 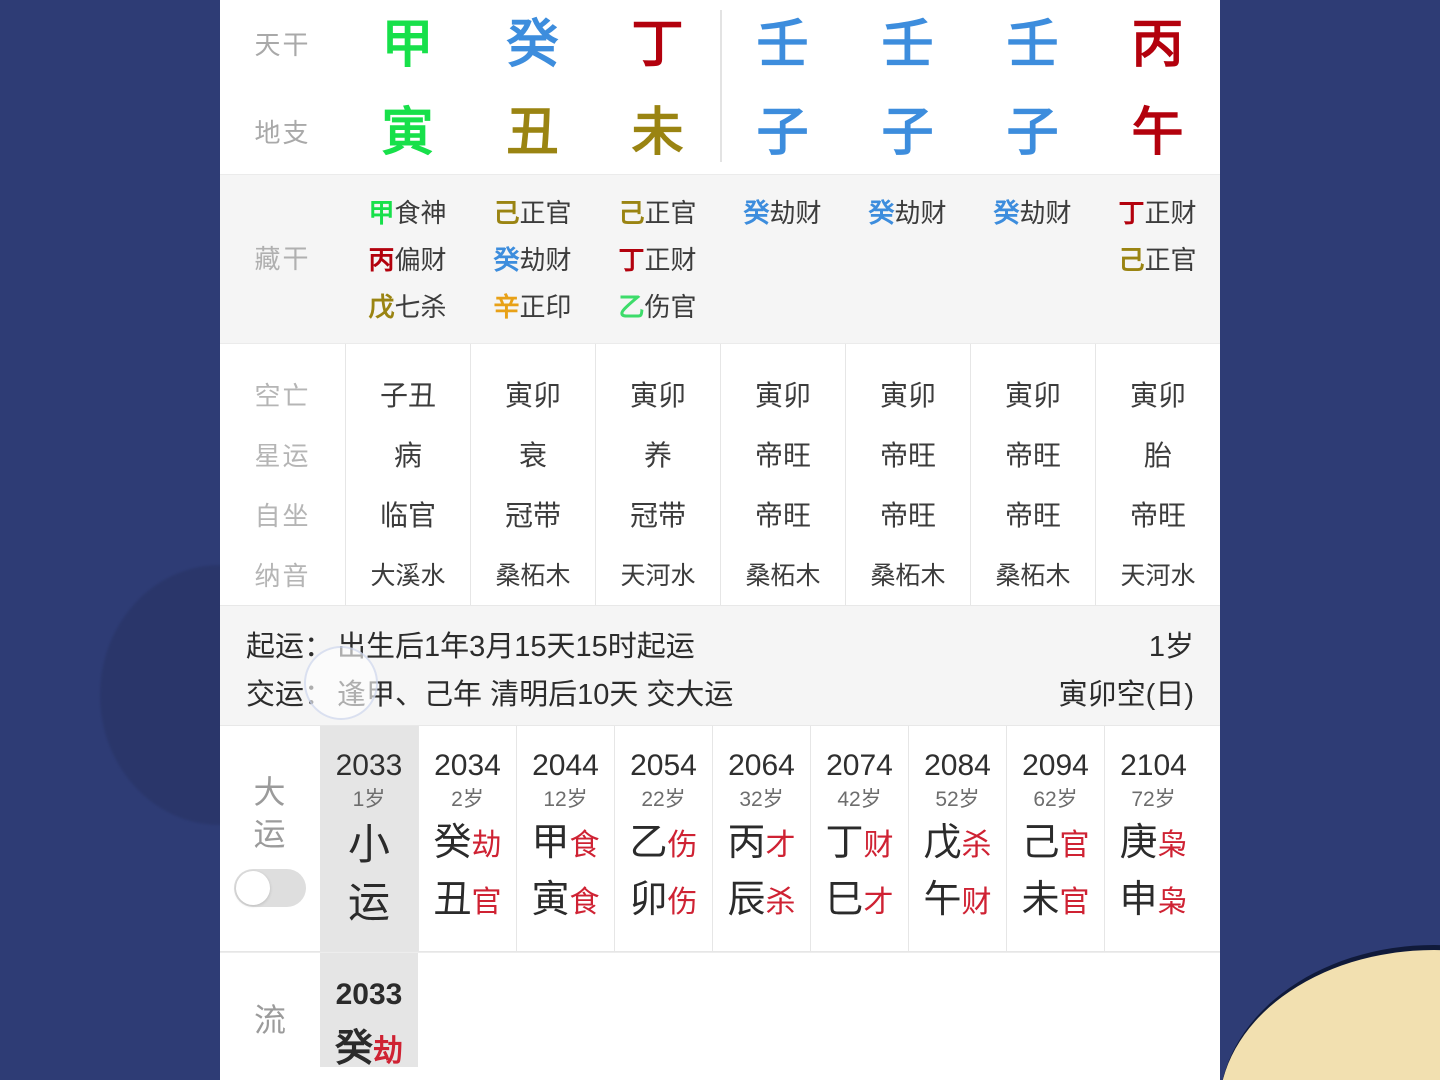 I want to click on pillar-column: 丁 未, so click(x=657, y=89).